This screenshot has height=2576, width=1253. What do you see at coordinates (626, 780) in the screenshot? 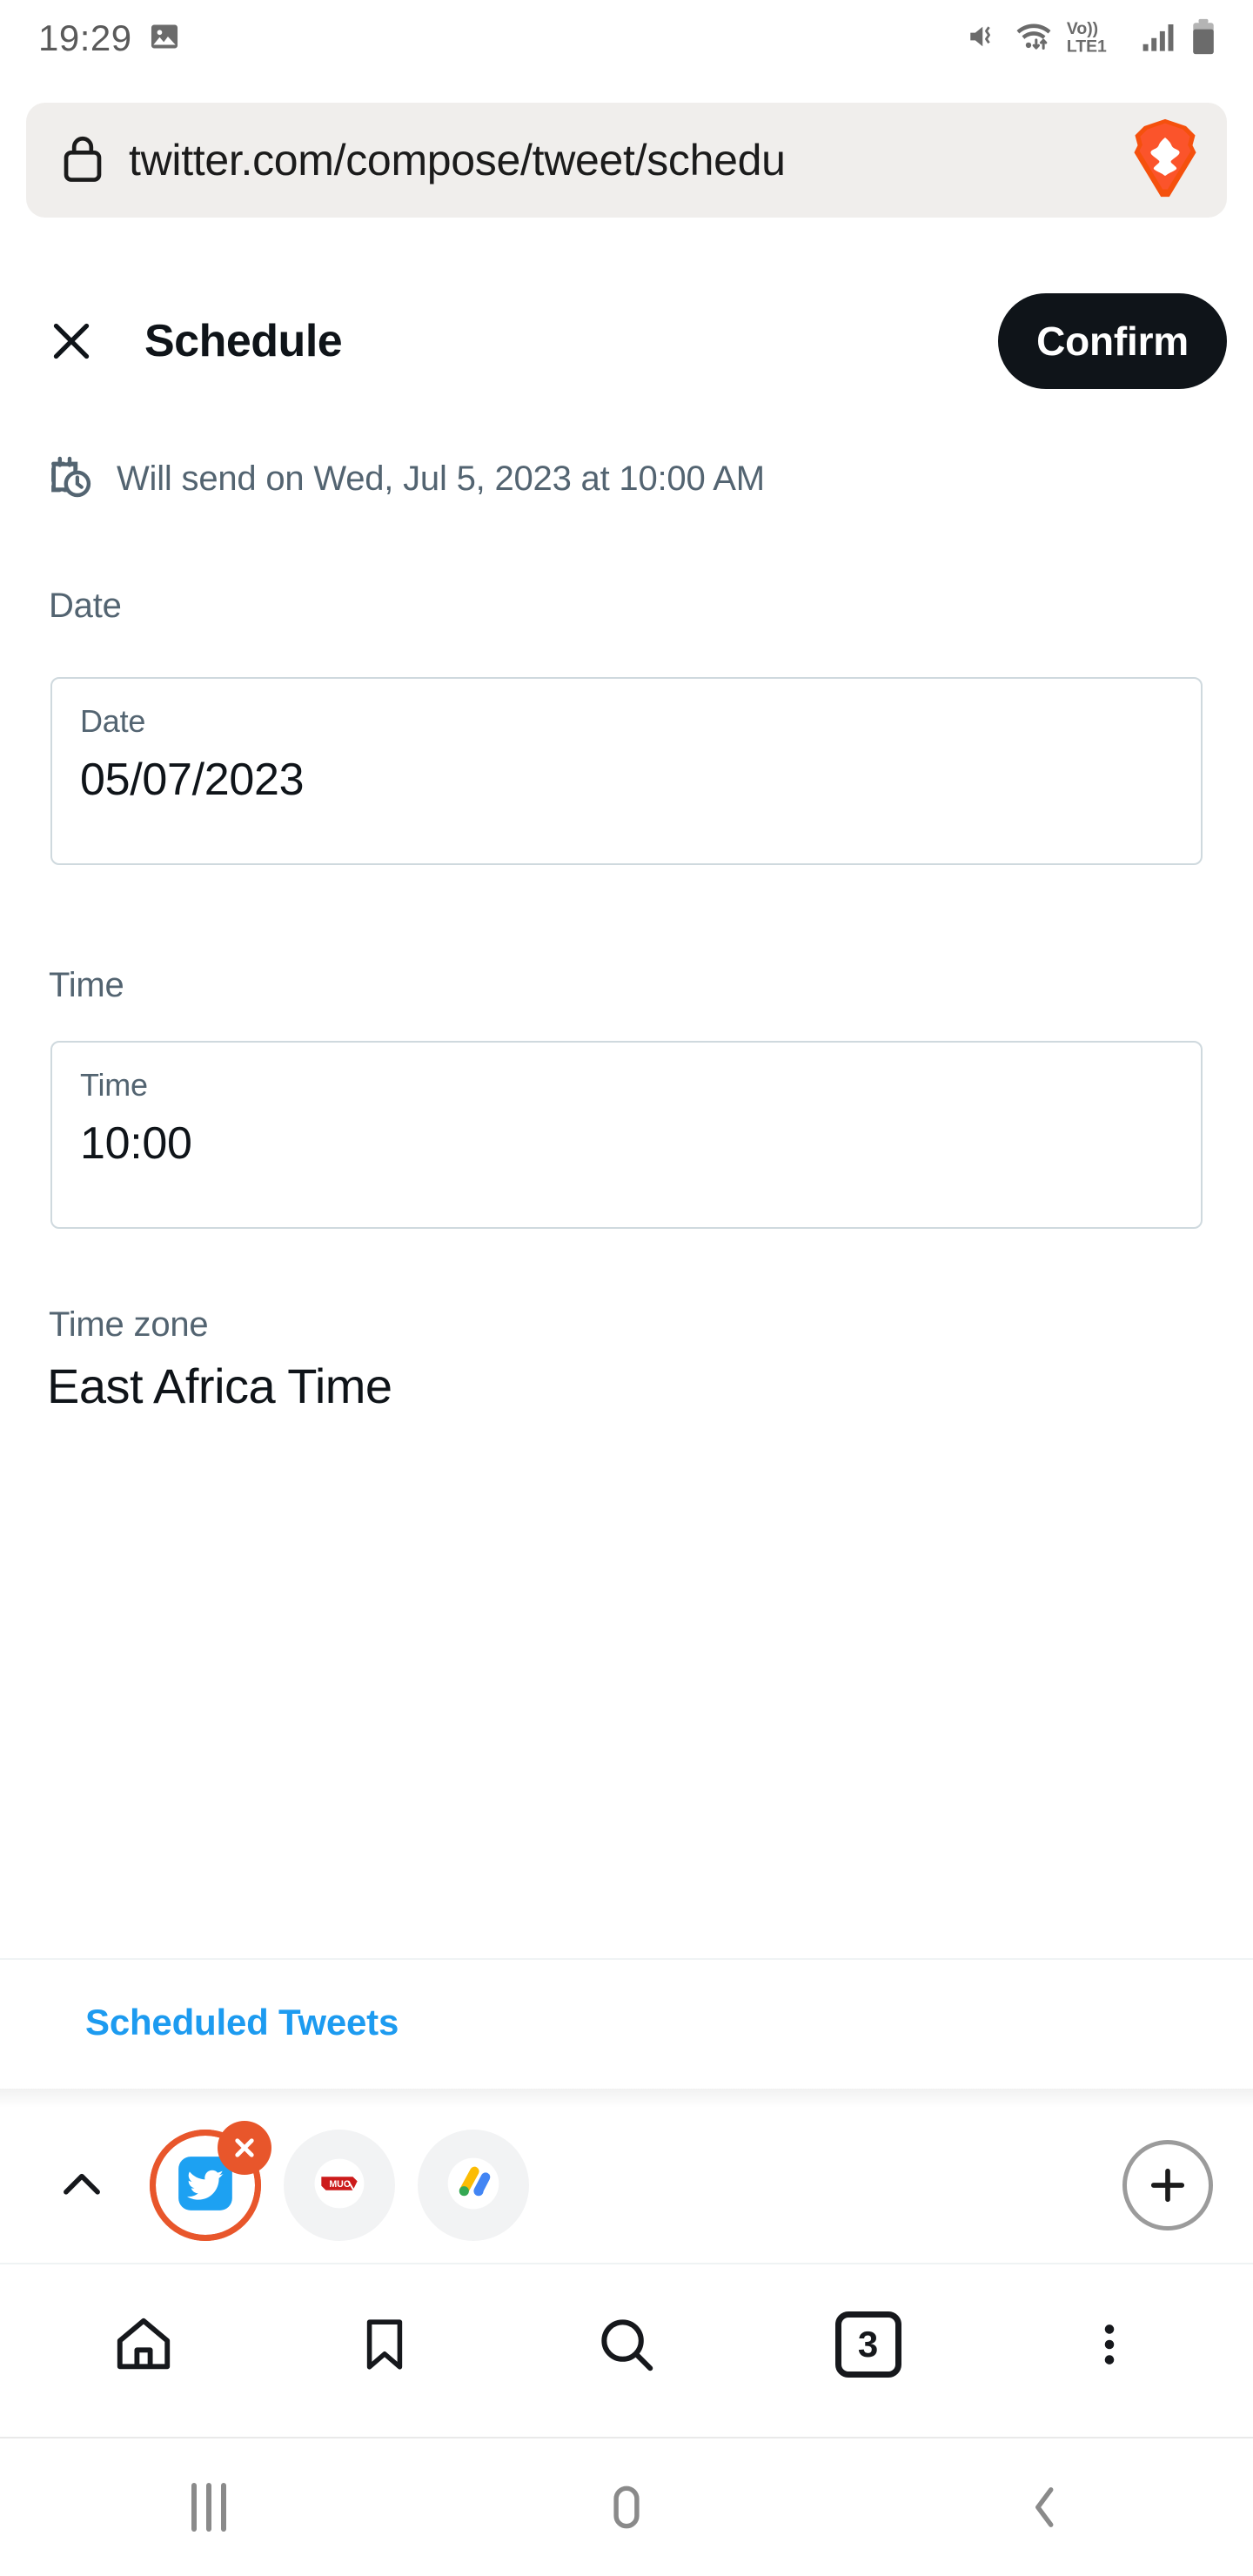
I see `date-field-value: 05/07/2023` at bounding box center [626, 780].